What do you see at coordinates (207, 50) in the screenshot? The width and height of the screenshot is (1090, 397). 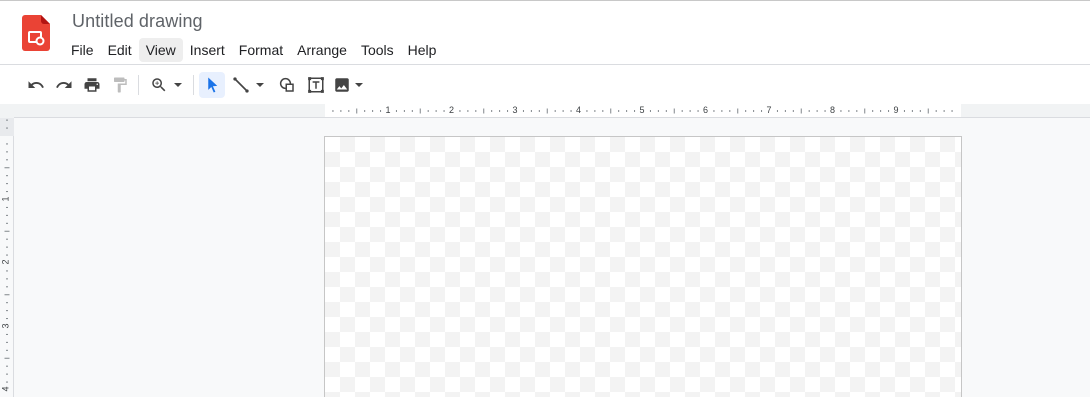 I see `menu-insert: Insert` at bounding box center [207, 50].